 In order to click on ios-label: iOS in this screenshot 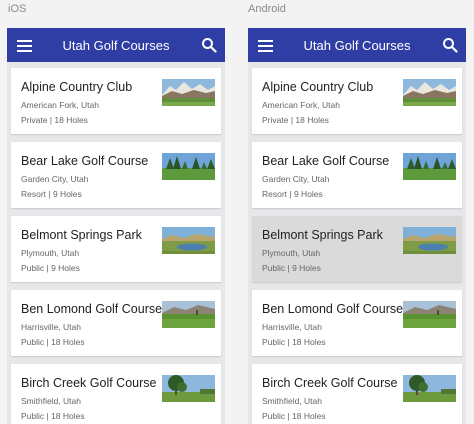, I will do `click(17, 9)`.